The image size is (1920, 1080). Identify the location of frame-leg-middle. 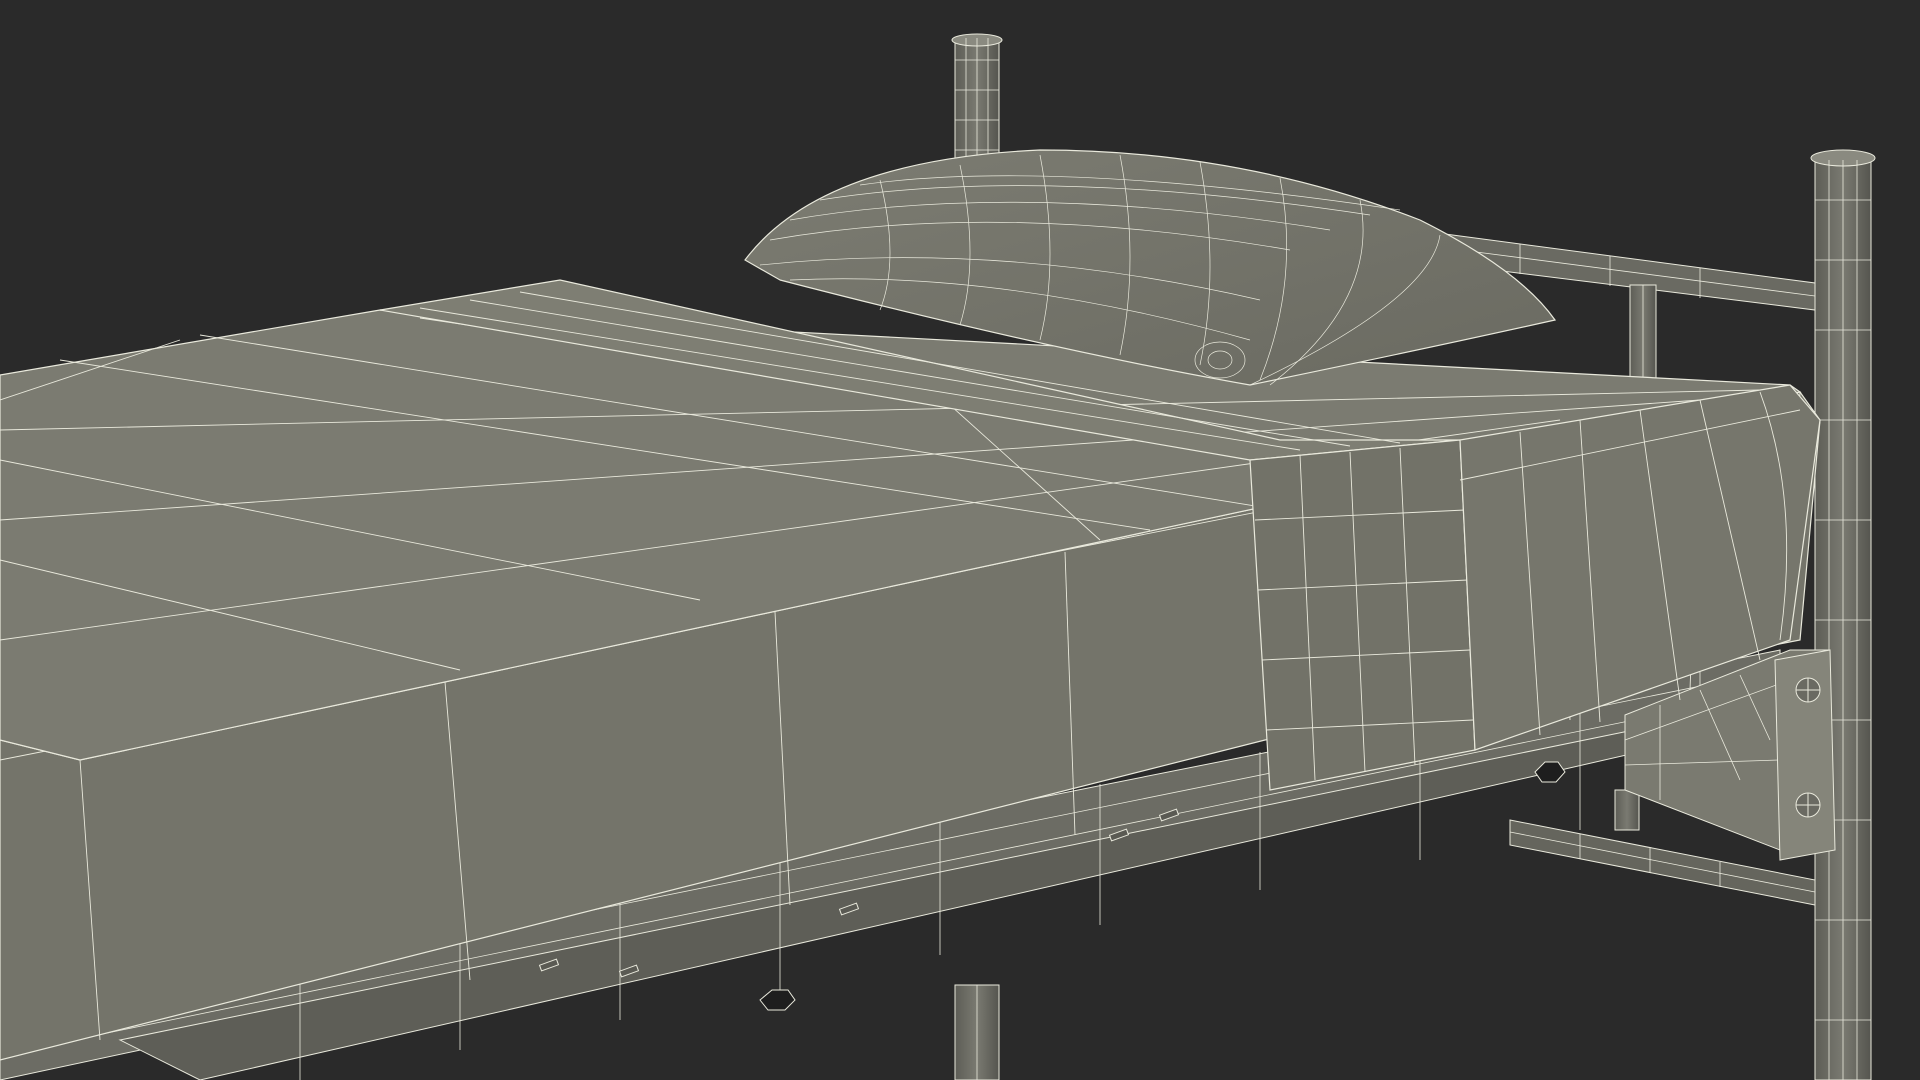
(977, 1032).